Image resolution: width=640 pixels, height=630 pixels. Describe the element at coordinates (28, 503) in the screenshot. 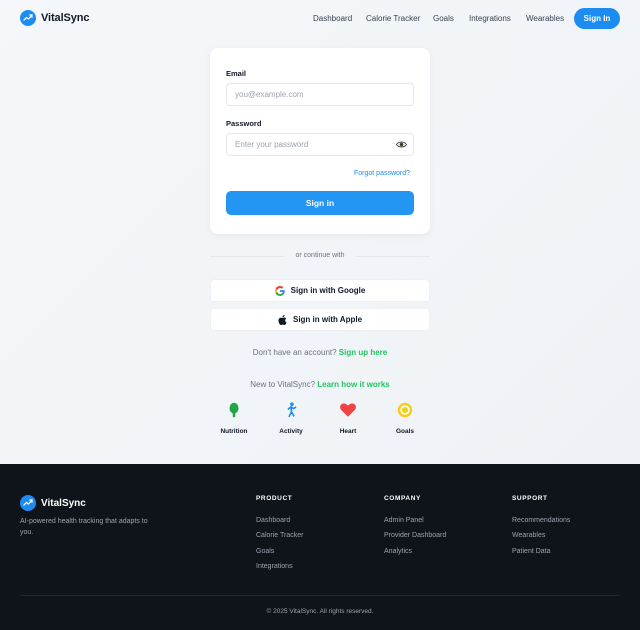

I see `footer-pulse-logo-icon` at that location.